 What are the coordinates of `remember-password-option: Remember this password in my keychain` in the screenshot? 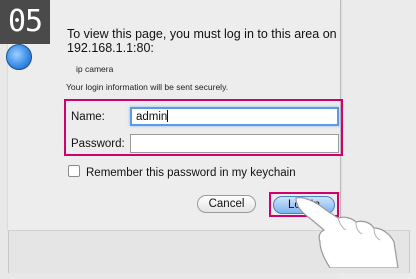 It's located at (182, 172).